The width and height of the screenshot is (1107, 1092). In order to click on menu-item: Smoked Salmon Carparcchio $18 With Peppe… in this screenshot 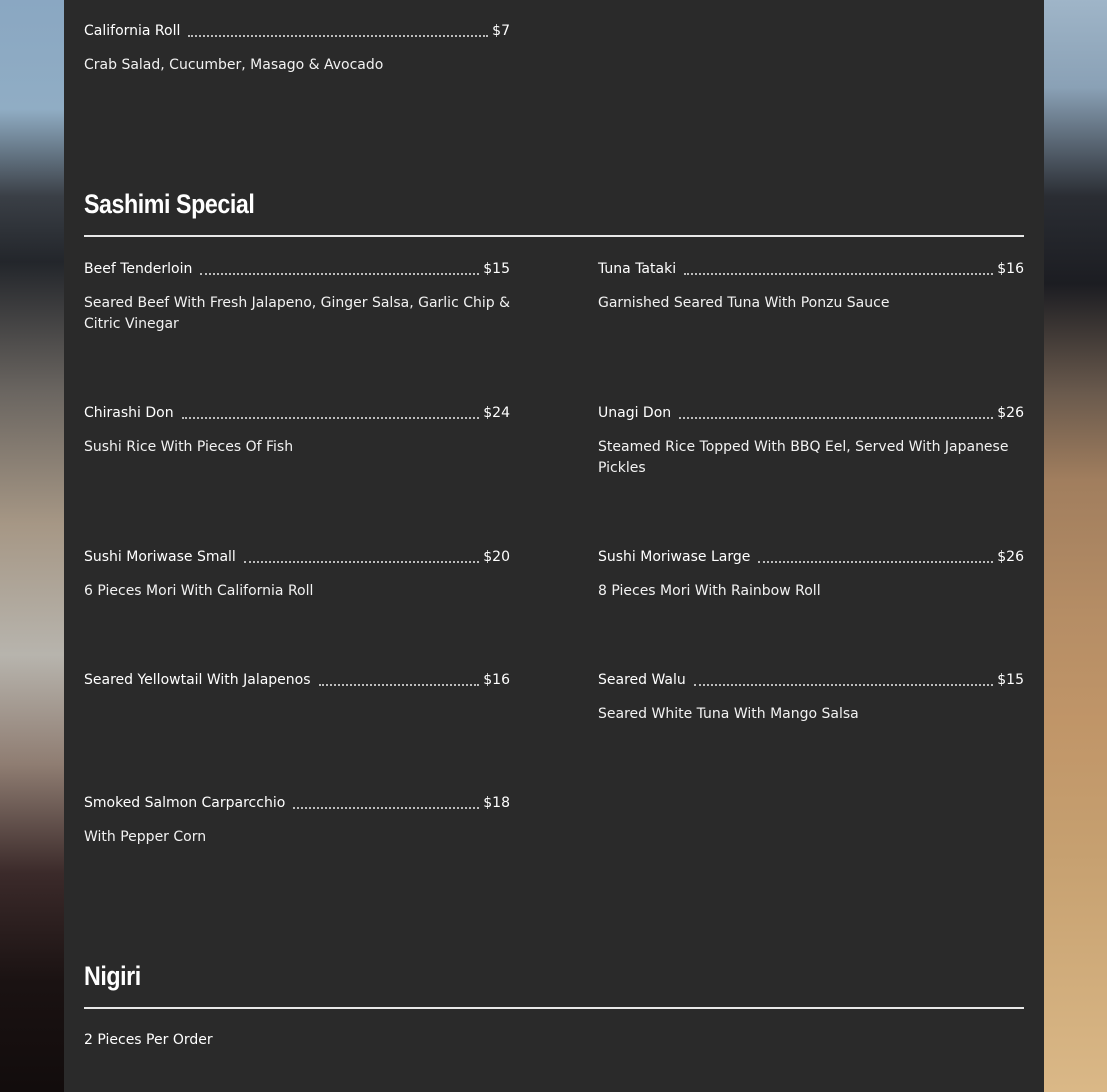, I will do `click(297, 821)`.